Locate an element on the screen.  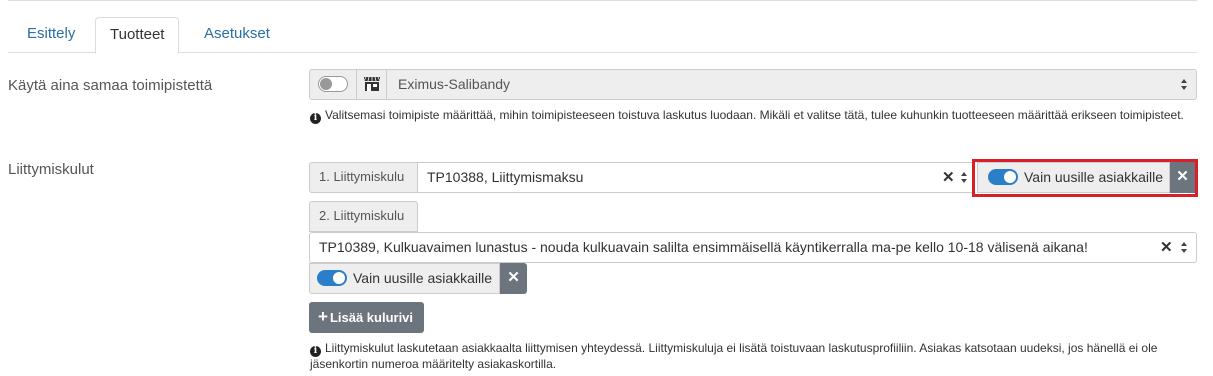
fee-1-select: TP10388, Liittymismaksu ✕ is located at coordinates (696, 177).